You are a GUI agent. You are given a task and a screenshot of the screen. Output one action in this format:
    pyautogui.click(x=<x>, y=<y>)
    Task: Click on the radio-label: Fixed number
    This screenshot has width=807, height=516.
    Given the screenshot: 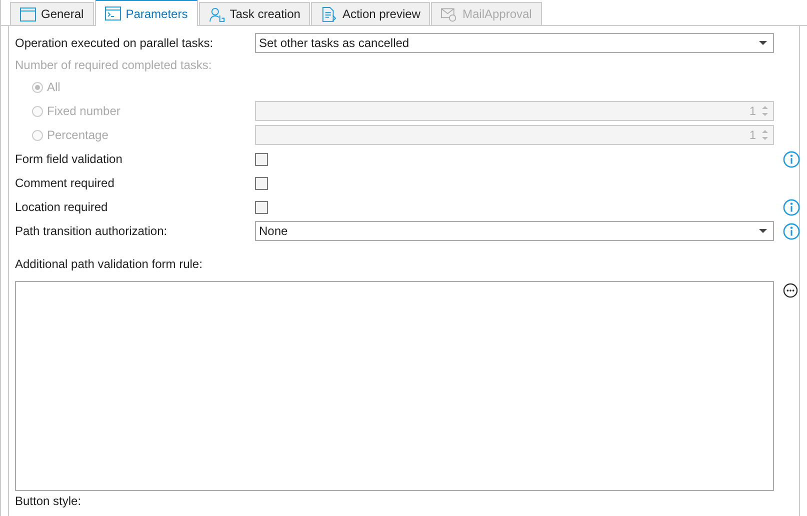 What is the action you would take?
    pyautogui.click(x=83, y=111)
    